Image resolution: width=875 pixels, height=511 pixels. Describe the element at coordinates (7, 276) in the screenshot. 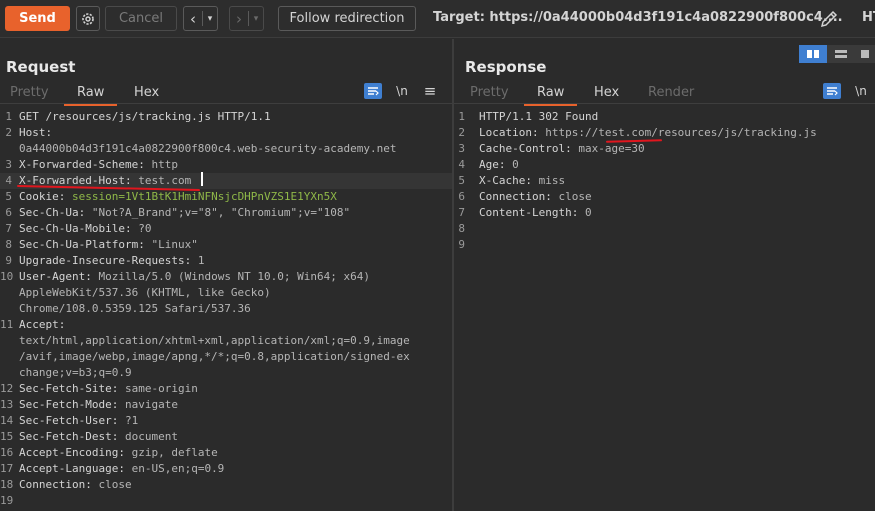

I see `line-number: 10` at that location.